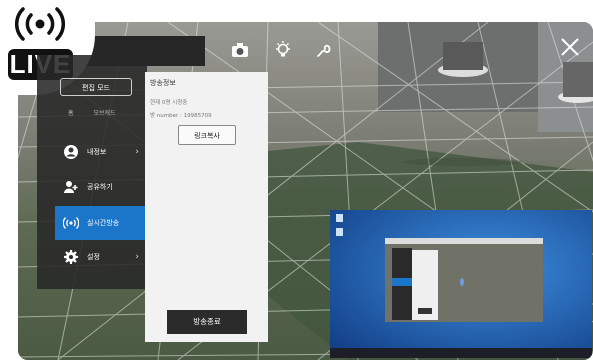  I want to click on tab-home: 홈, so click(71, 113).